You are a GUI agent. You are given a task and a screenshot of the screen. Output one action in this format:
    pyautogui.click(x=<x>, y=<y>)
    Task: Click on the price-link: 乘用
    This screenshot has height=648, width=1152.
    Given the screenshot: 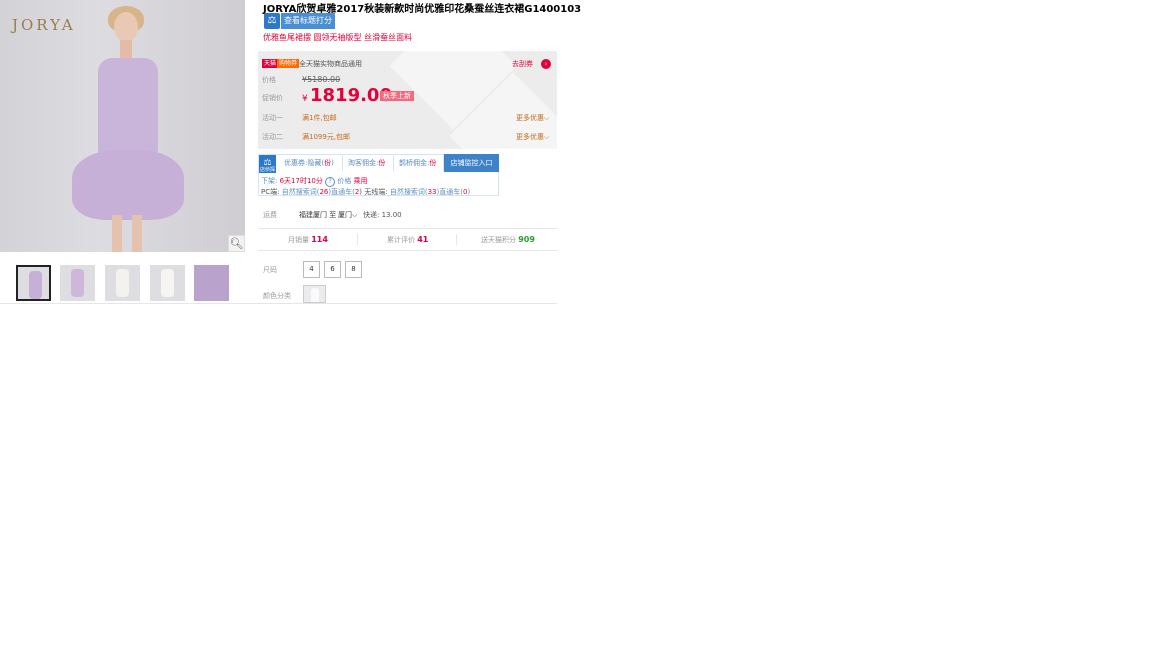 What is the action you would take?
    pyautogui.click(x=361, y=181)
    